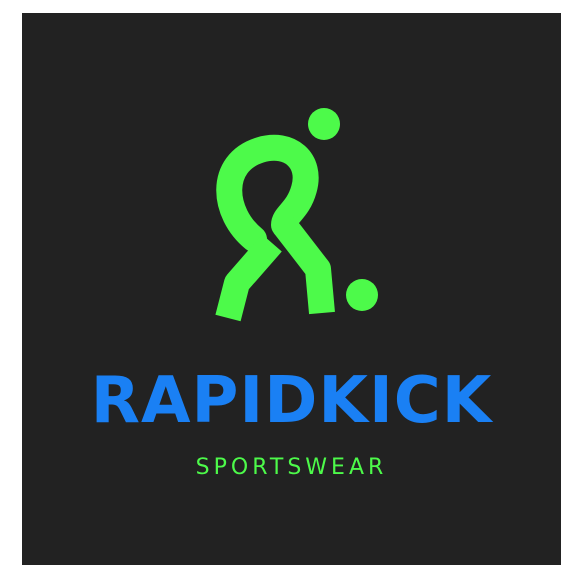 This screenshot has width=562, height=565. Describe the element at coordinates (324, 124) in the screenshot. I see `player-head` at that location.